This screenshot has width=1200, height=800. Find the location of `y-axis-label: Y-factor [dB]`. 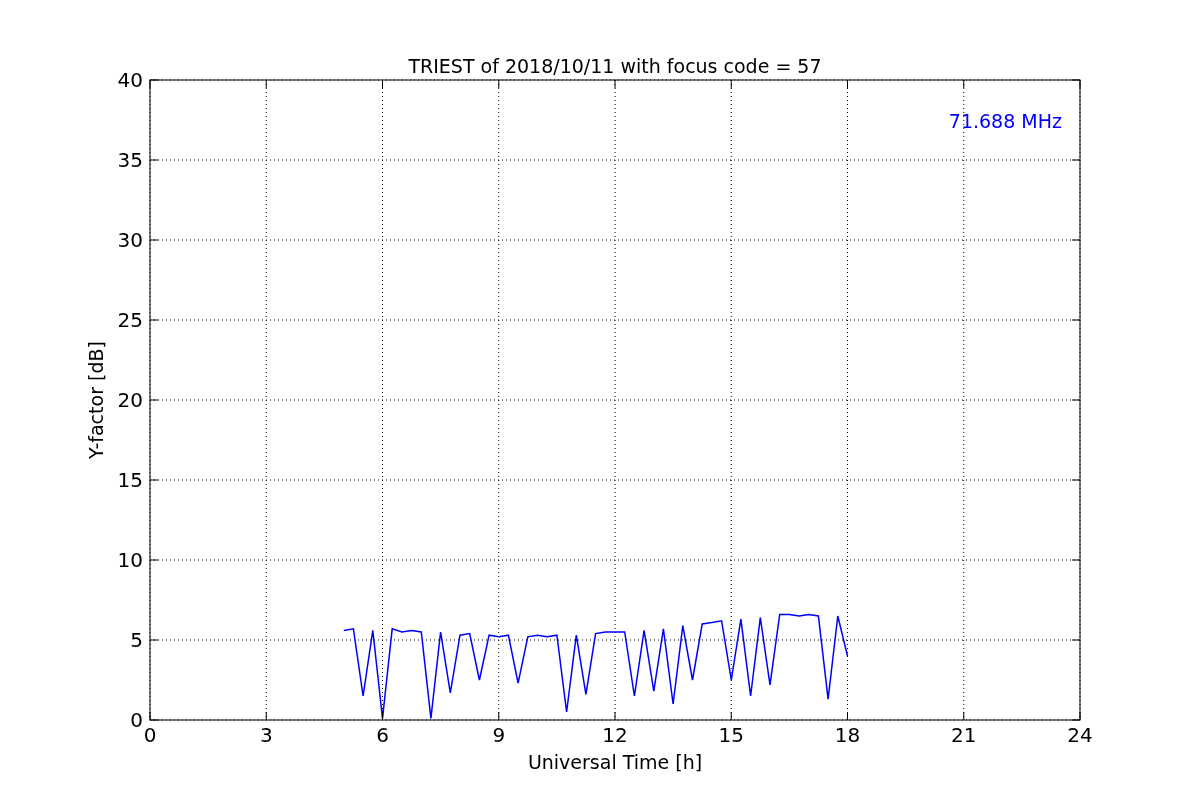

y-axis-label: Y-factor [dB] is located at coordinates (96, 400).